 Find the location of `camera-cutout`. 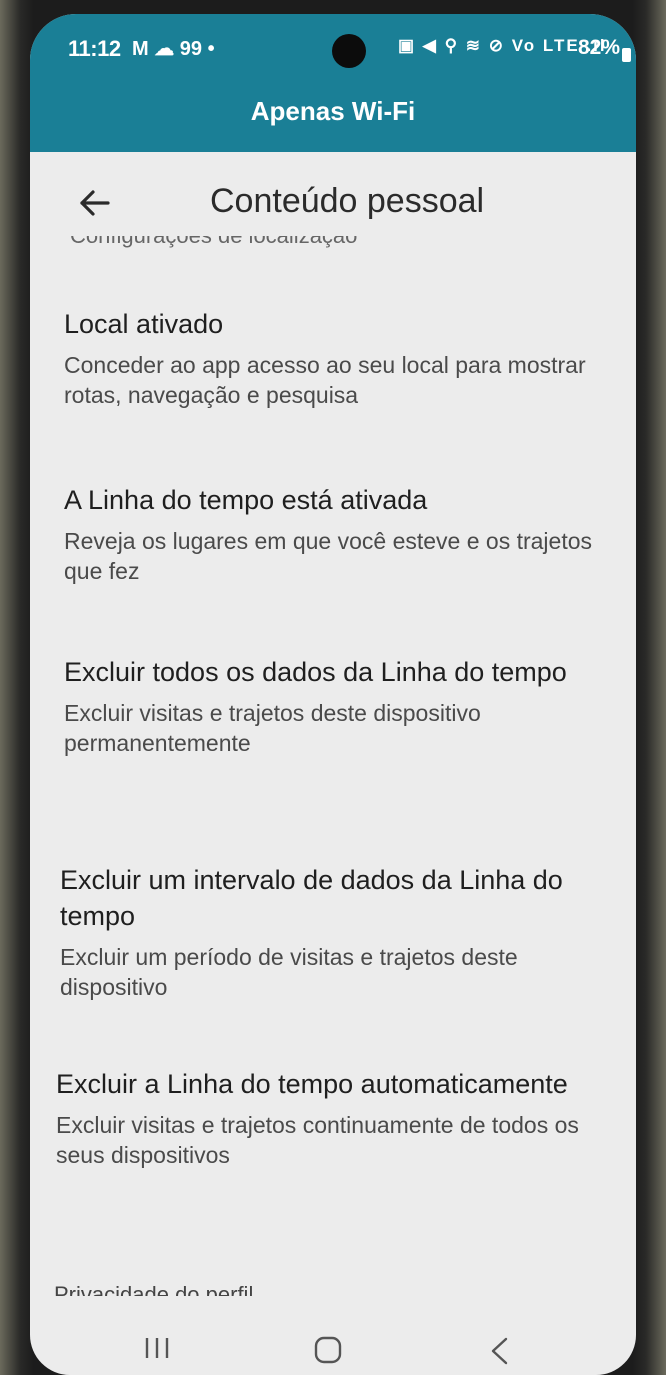

camera-cutout is located at coordinates (349, 51).